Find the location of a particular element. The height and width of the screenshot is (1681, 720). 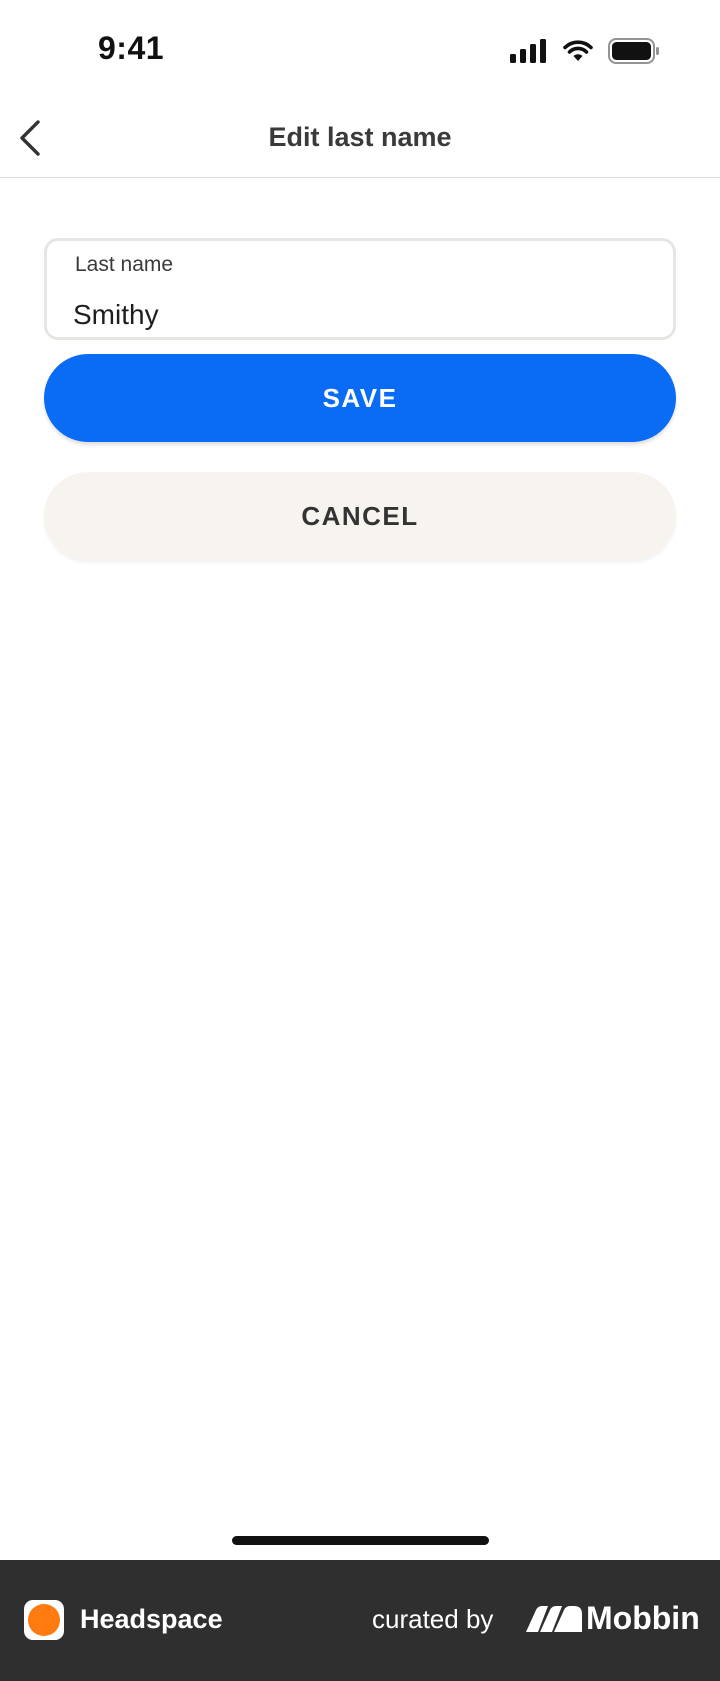

home-indicator is located at coordinates (360, 1540).